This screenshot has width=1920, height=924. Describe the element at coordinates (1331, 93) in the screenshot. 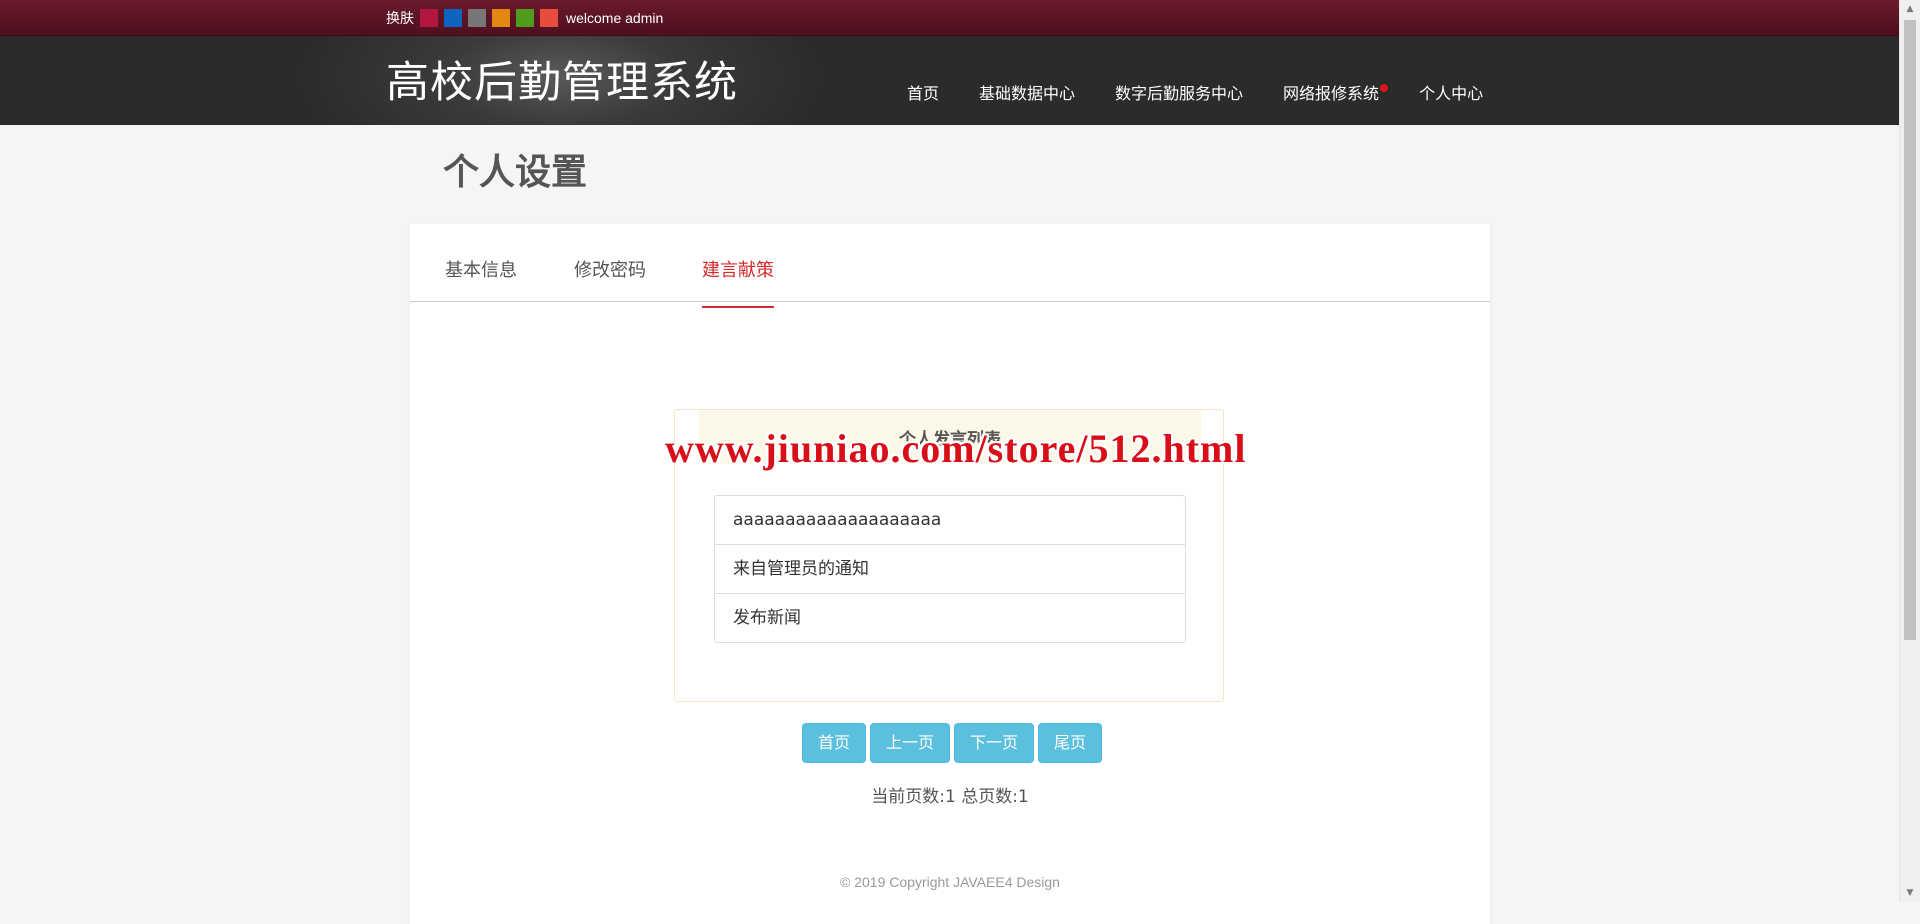

I see `nav-item-repair-label: 网络报修系统` at that location.